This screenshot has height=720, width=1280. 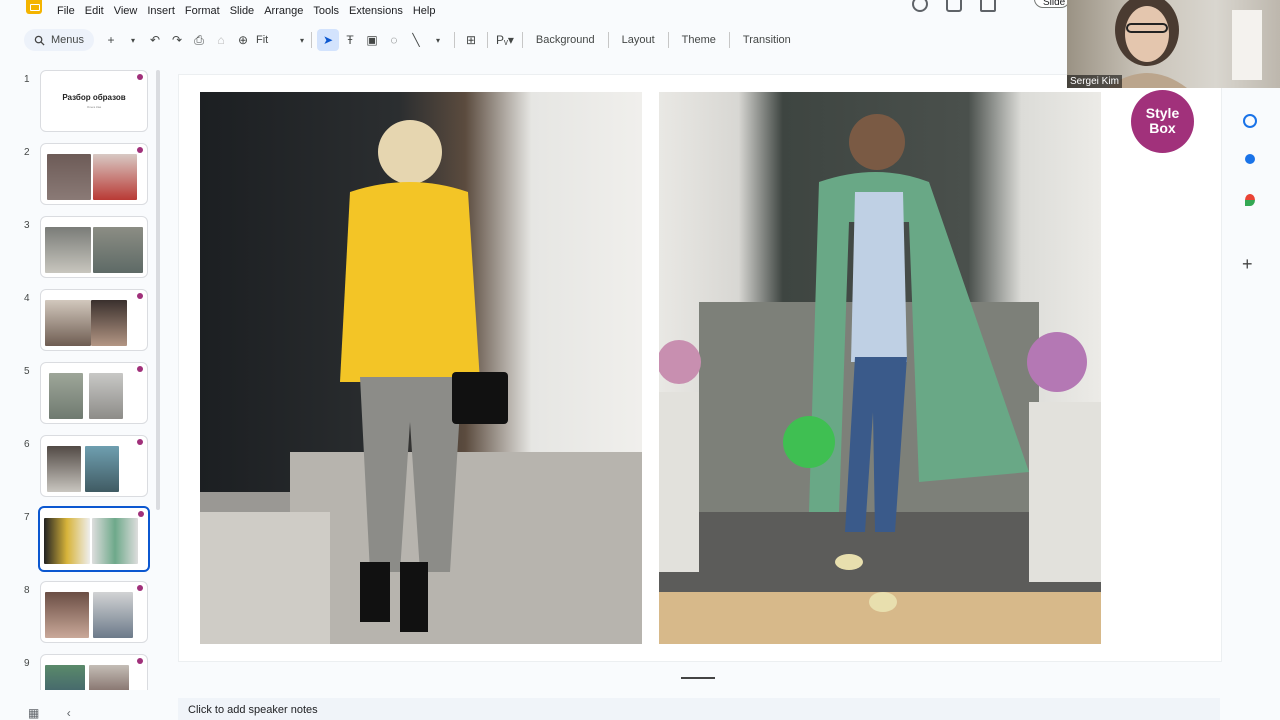 What do you see at coordinates (638, 40) in the screenshot?
I see `layout-button: Layout` at bounding box center [638, 40].